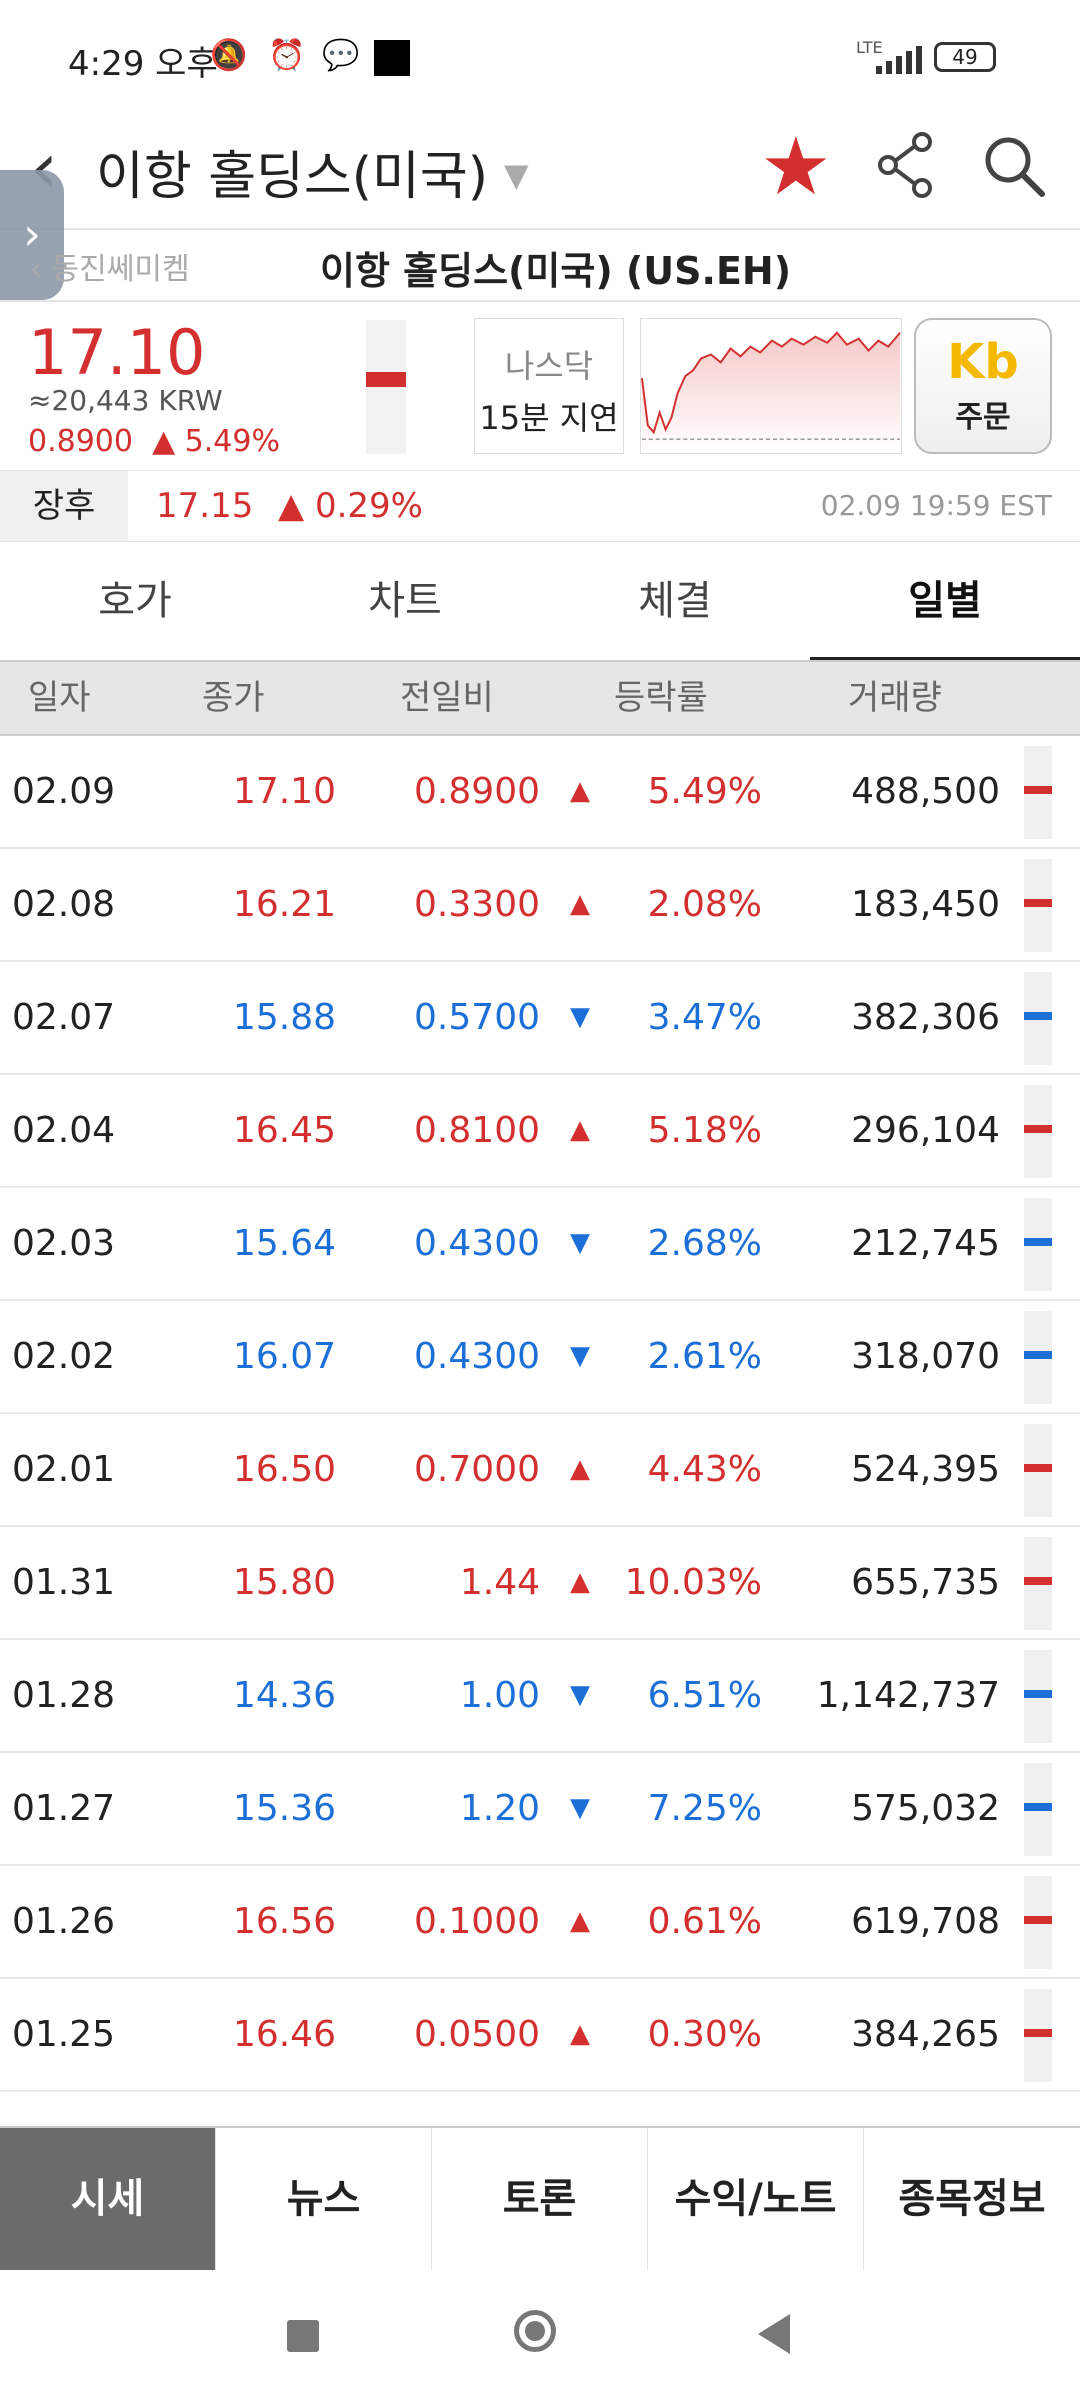 The width and height of the screenshot is (1080, 2400). I want to click on row-close: 15.80, so click(284, 1582).